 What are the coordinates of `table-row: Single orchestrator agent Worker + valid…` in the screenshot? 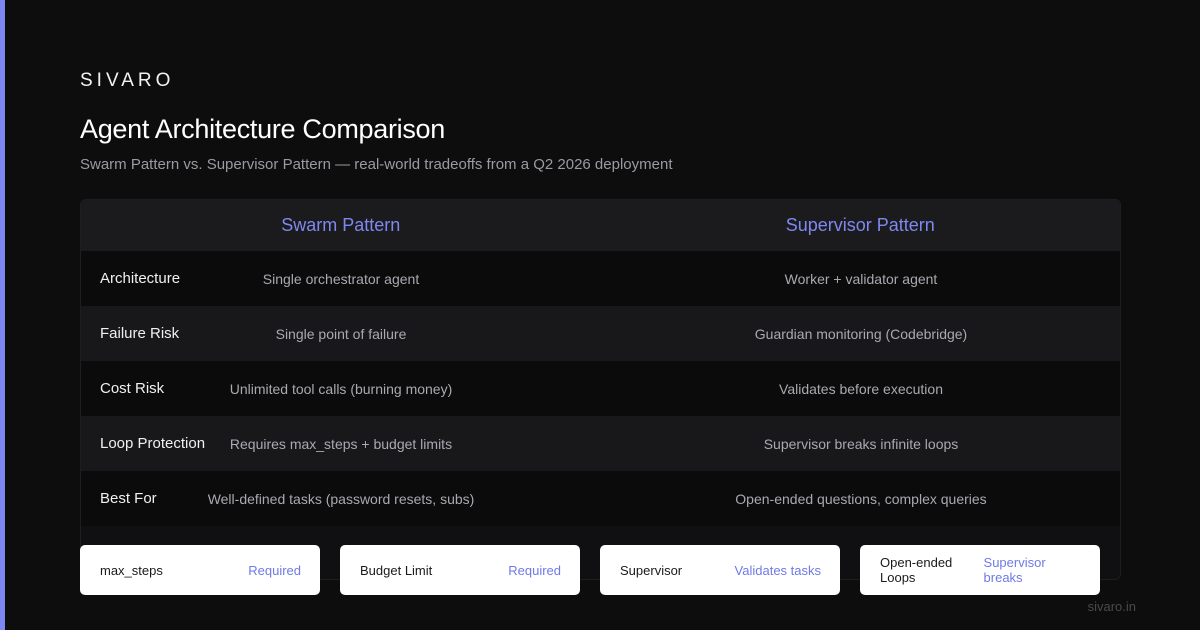 It's located at (600, 278).